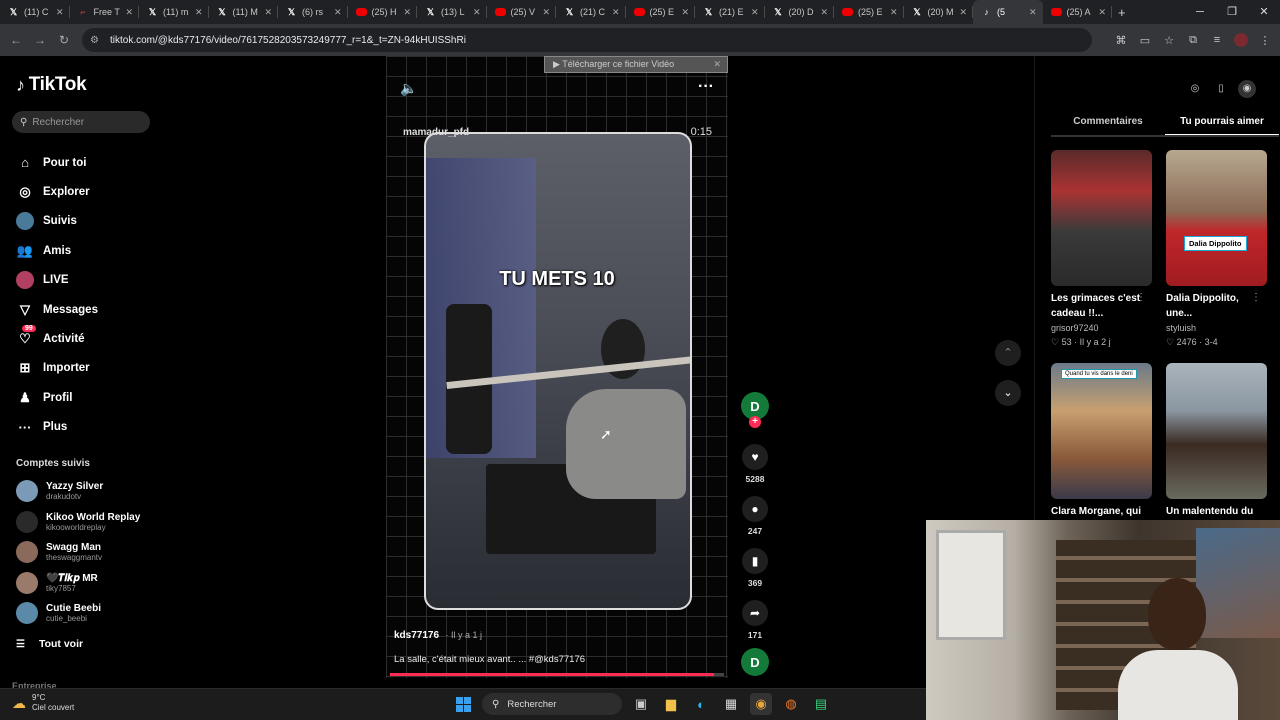  What do you see at coordinates (731, 704) in the screenshot?
I see `store-icon: ▦` at bounding box center [731, 704].